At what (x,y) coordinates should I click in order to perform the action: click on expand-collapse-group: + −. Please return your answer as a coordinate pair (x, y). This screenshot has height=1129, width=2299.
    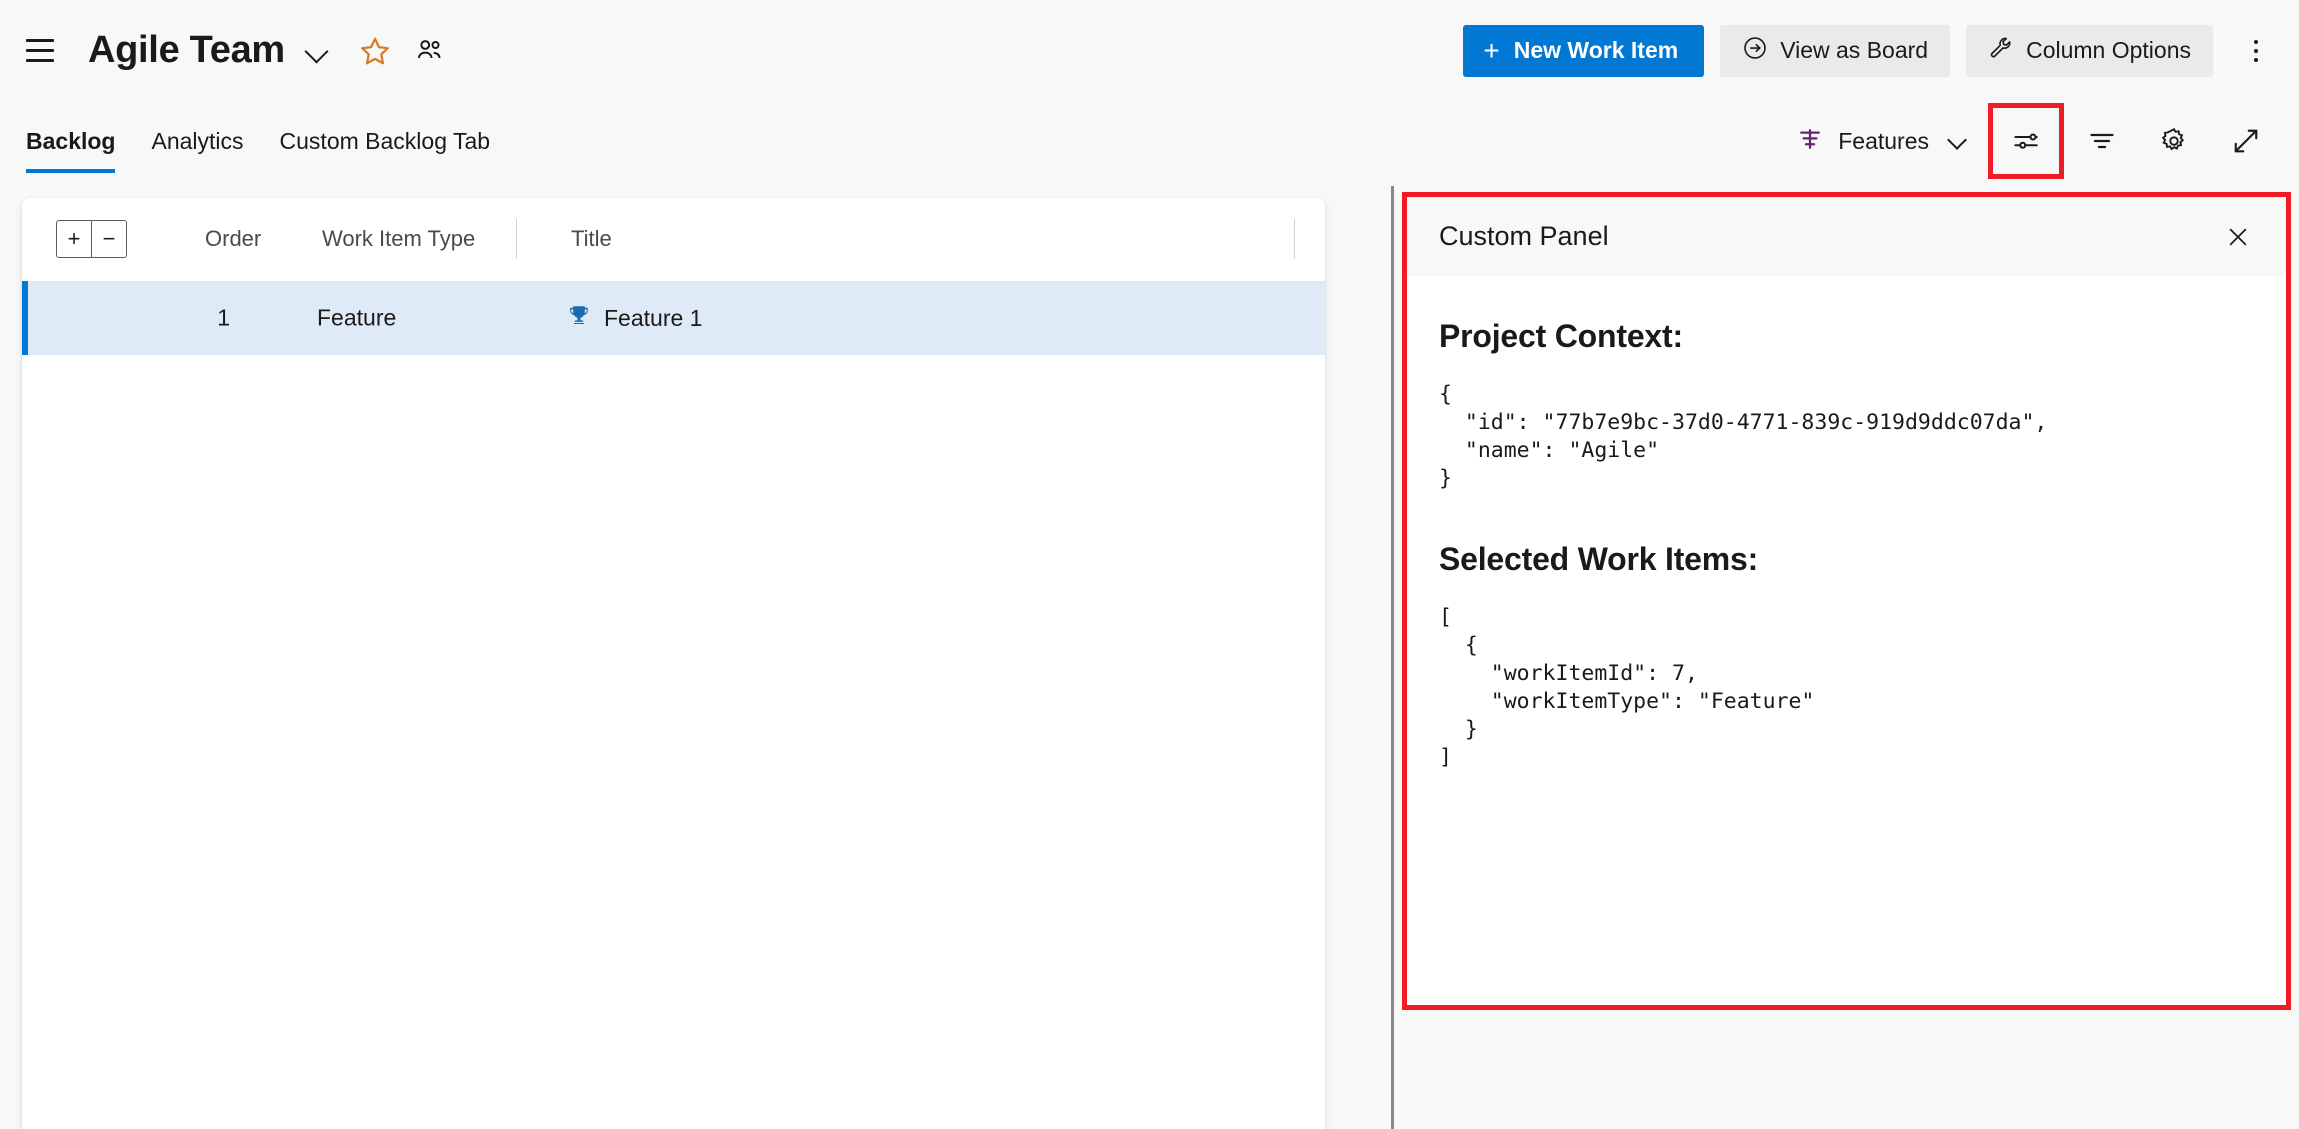
    Looking at the image, I should click on (91, 239).